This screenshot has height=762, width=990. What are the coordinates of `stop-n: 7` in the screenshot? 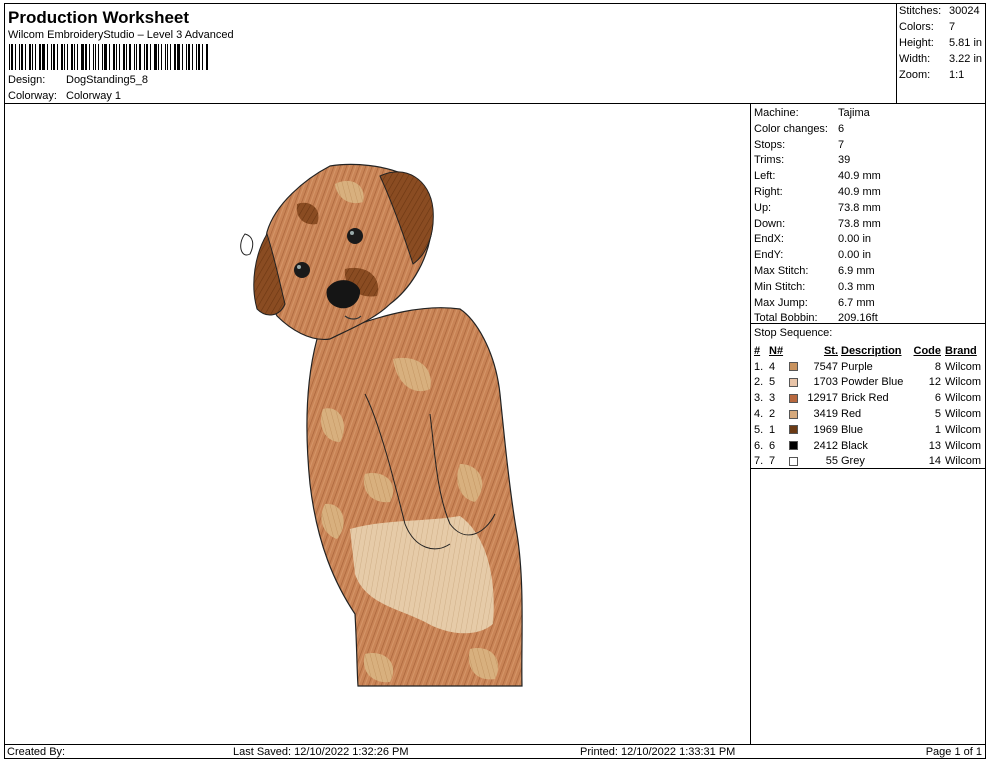 It's located at (772, 461).